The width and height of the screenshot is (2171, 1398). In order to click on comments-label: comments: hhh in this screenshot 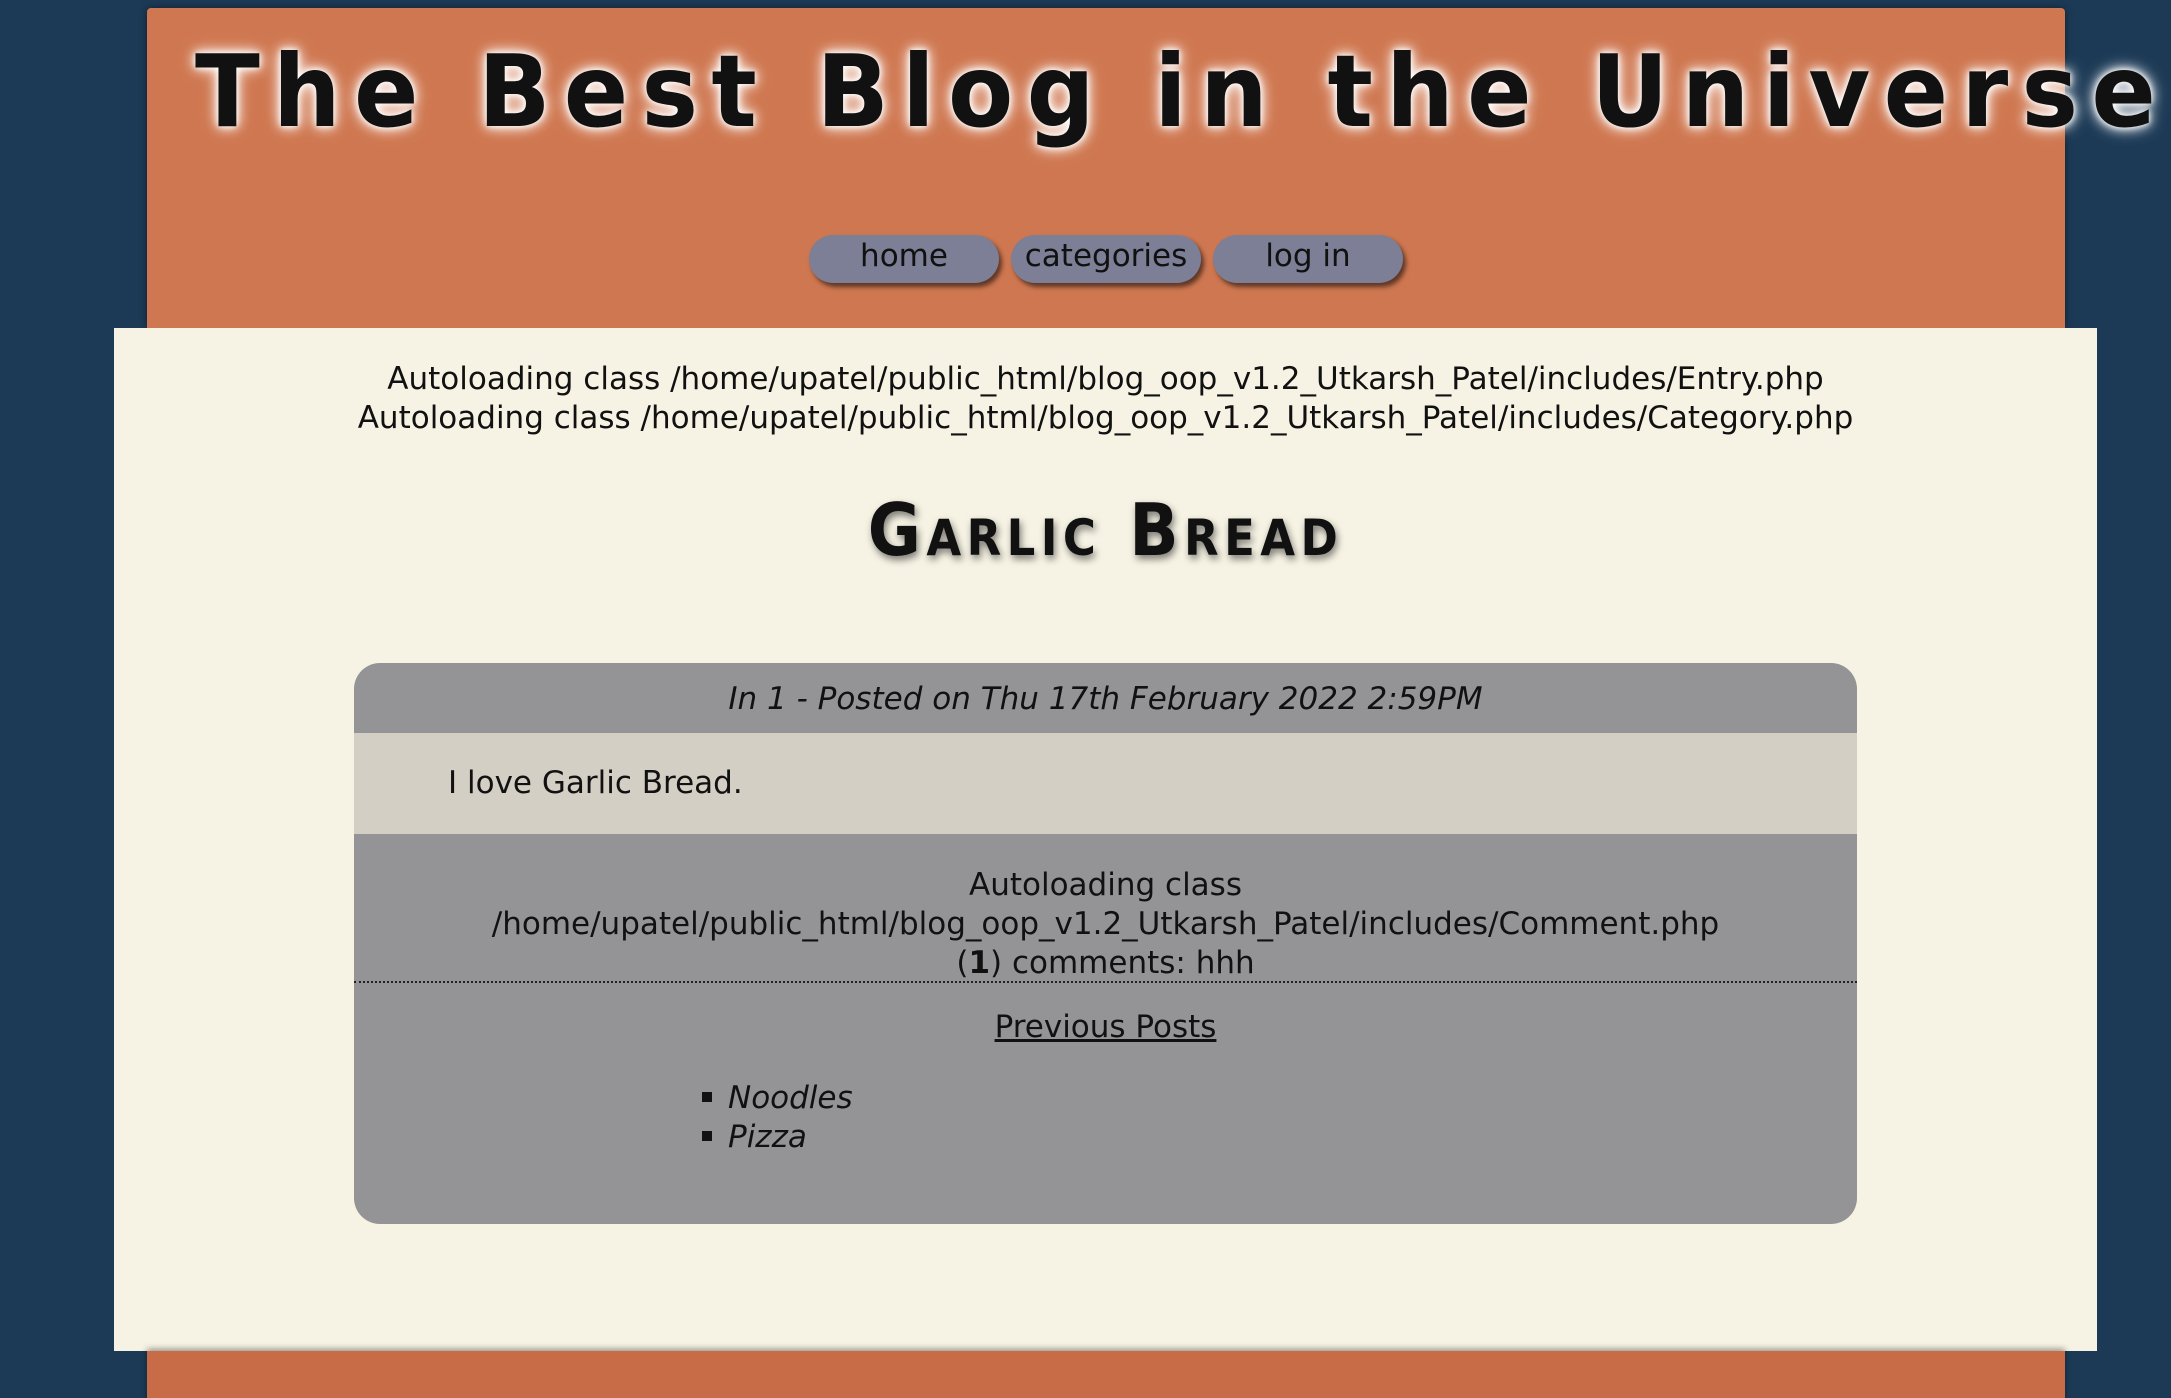, I will do `click(1128, 963)`.